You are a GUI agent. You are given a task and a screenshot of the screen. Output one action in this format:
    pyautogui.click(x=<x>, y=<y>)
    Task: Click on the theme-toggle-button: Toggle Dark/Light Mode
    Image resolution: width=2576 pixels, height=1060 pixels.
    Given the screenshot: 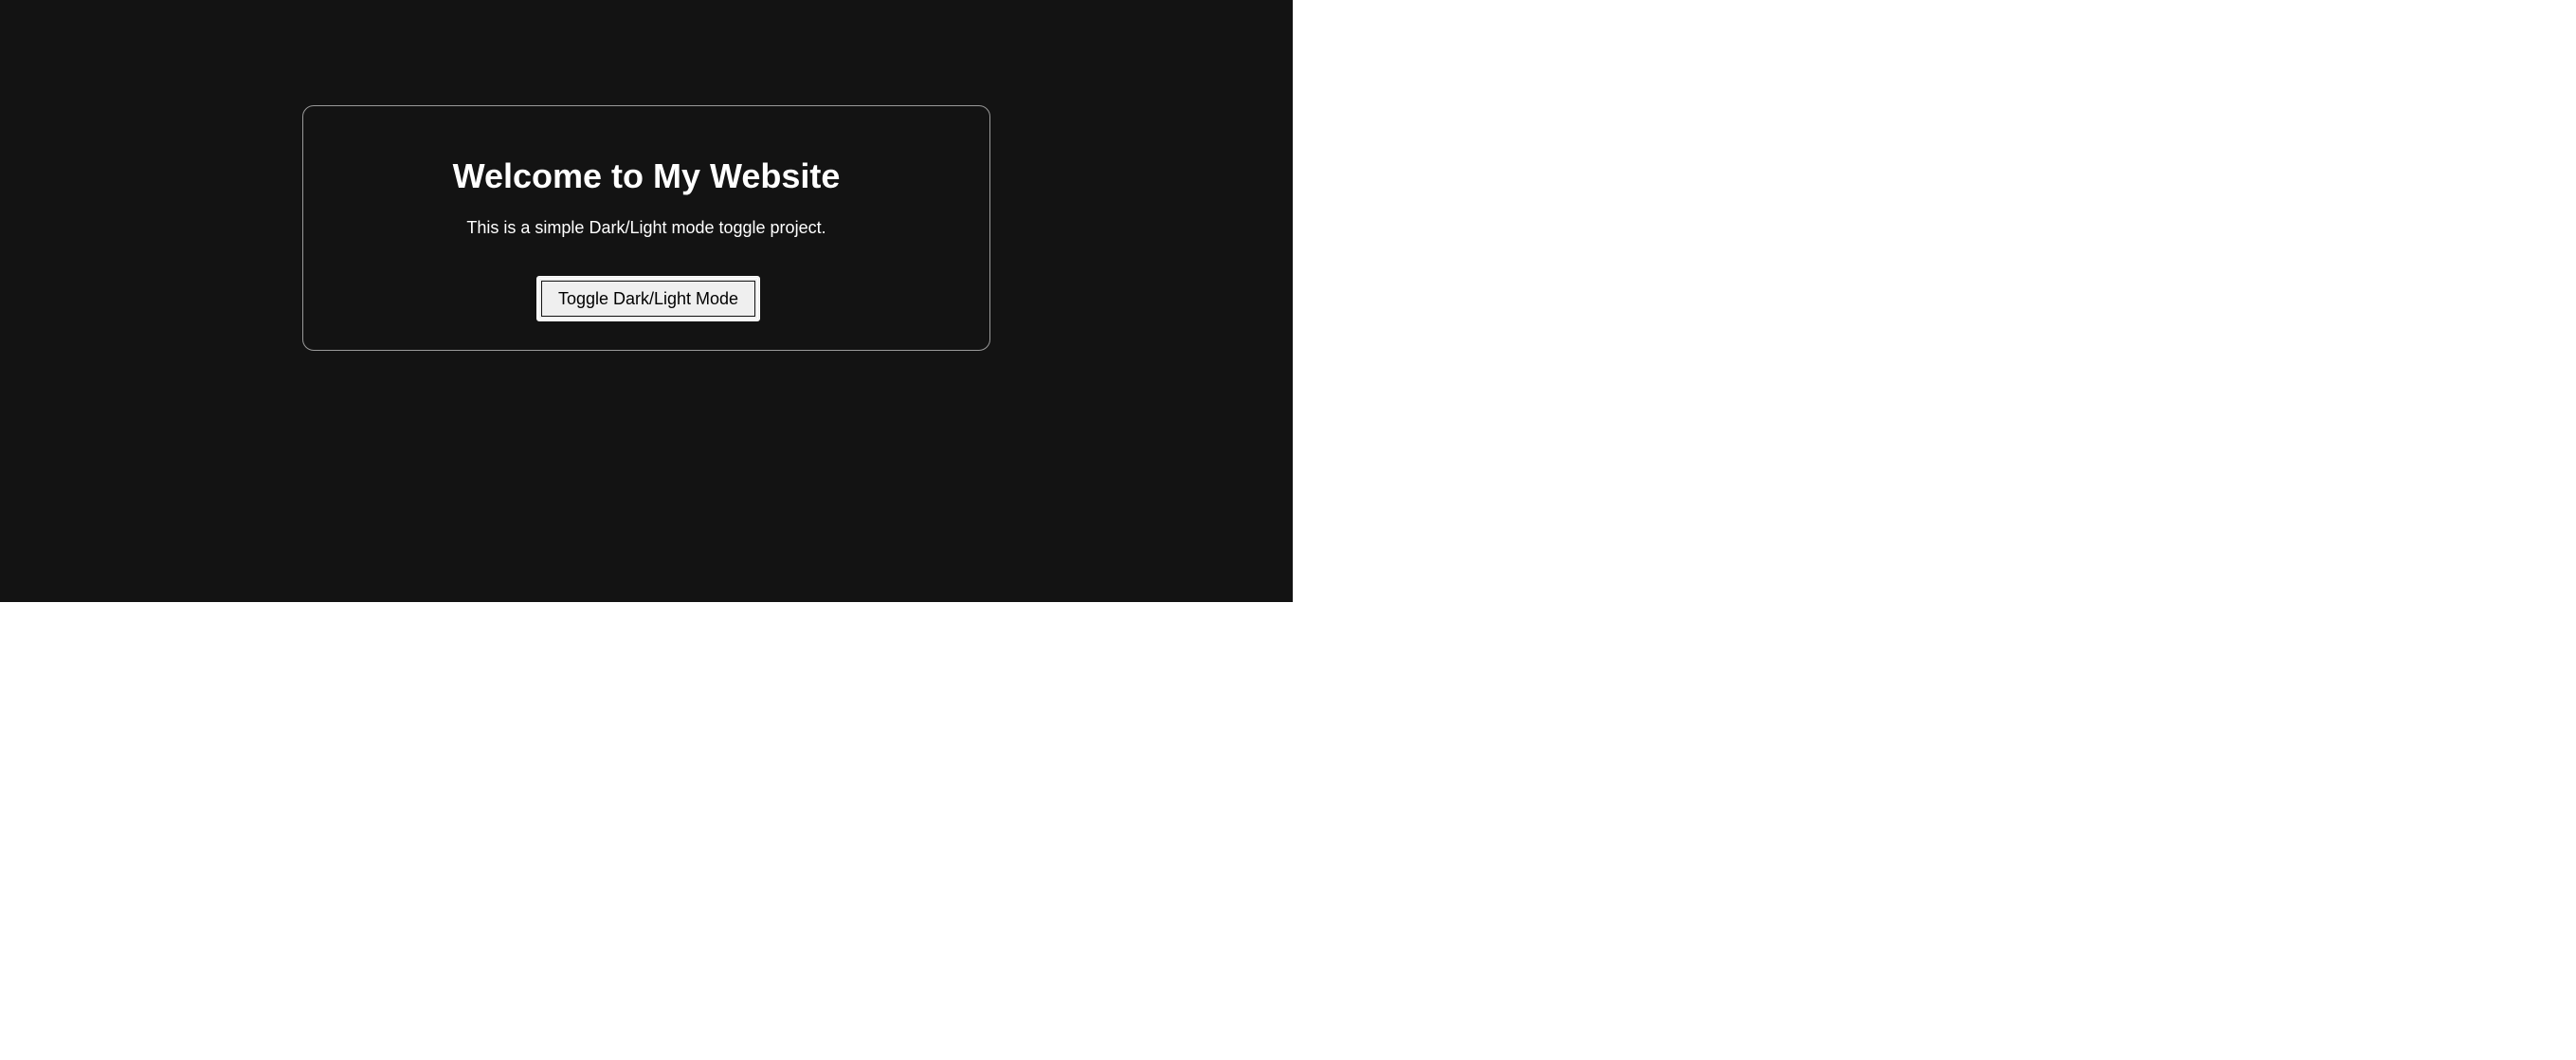 What is the action you would take?
    pyautogui.click(x=648, y=299)
    